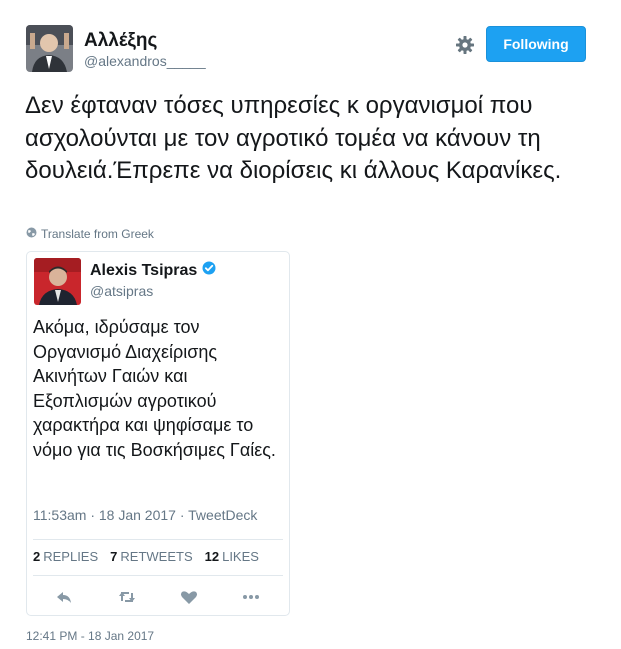 This screenshot has width=621, height=649. I want to click on following-button: Following, so click(536, 44).